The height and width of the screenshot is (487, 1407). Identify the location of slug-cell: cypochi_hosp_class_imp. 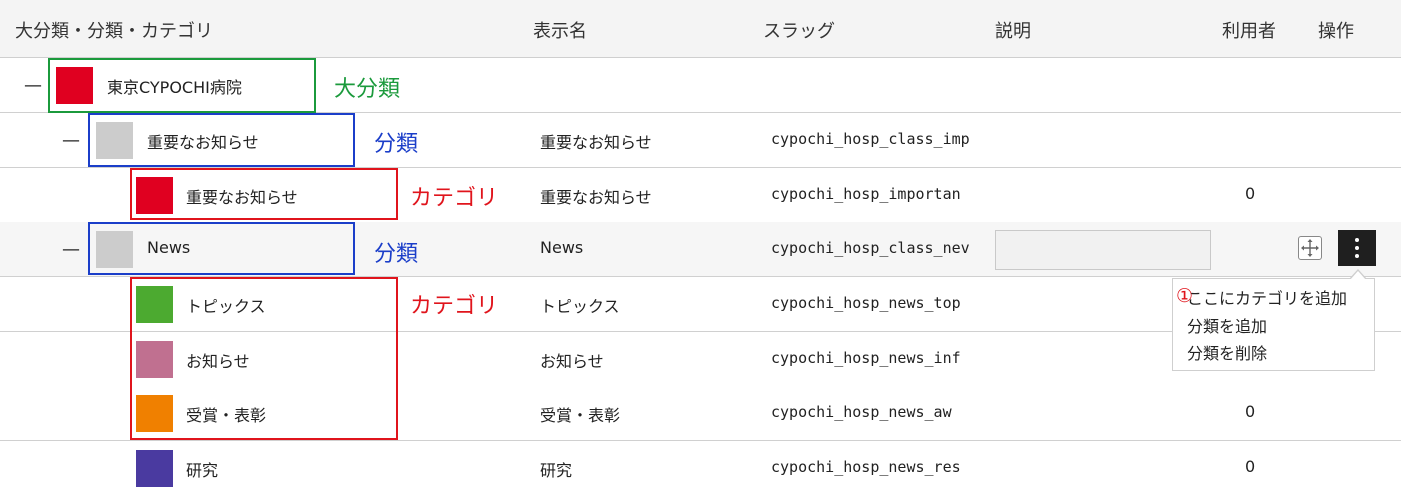
(870, 139).